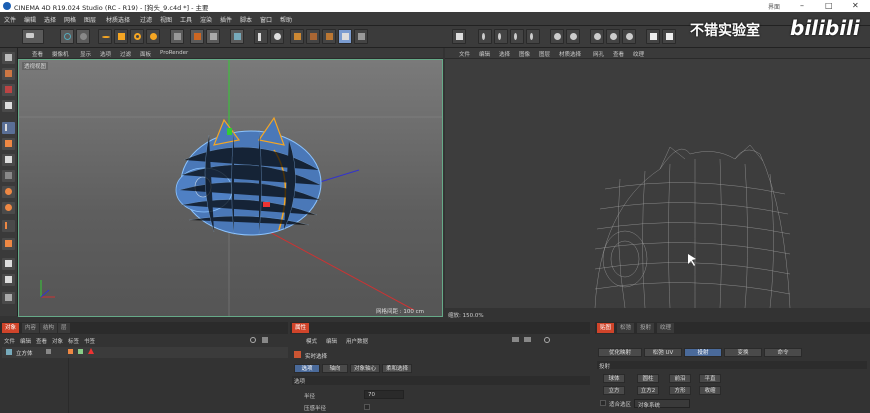 The width and height of the screenshot is (870, 413). I want to click on back-arrow-icon, so click(515, 339).